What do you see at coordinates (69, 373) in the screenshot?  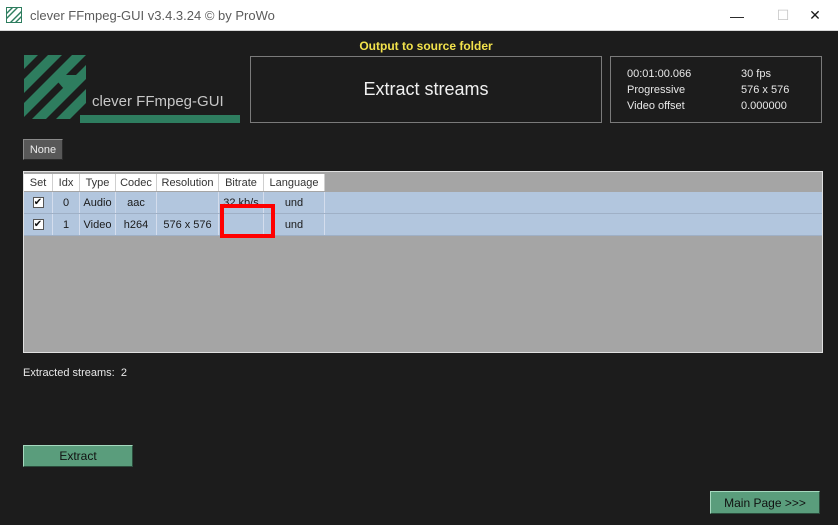 I see `extracted-streams-label: Extracted streams:` at bounding box center [69, 373].